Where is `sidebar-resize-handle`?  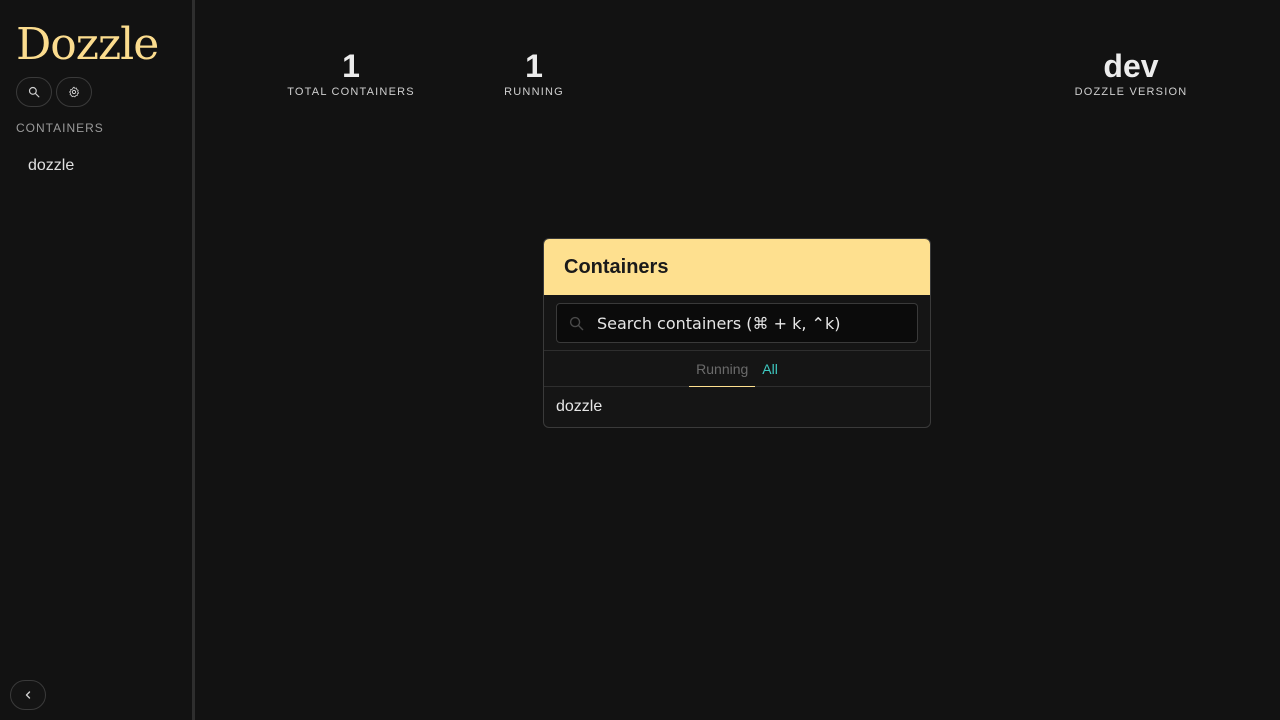 sidebar-resize-handle is located at coordinates (193, 360).